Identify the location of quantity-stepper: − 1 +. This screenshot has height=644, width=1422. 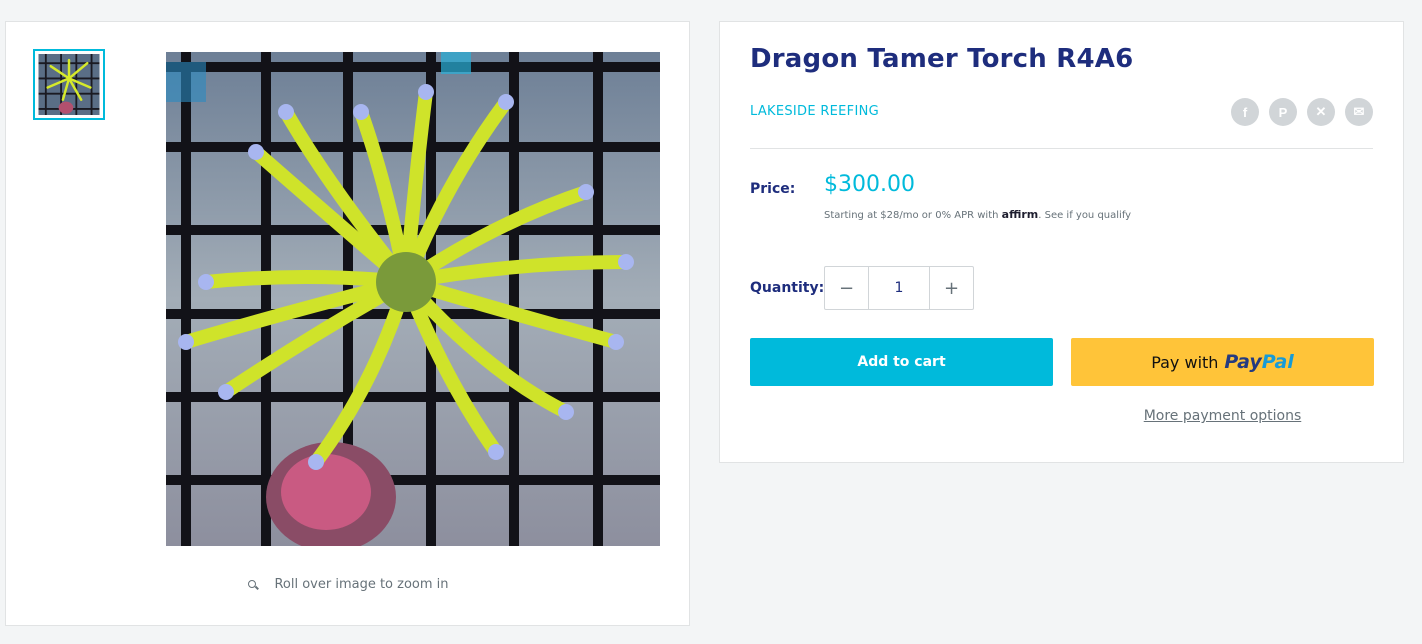
(899, 288).